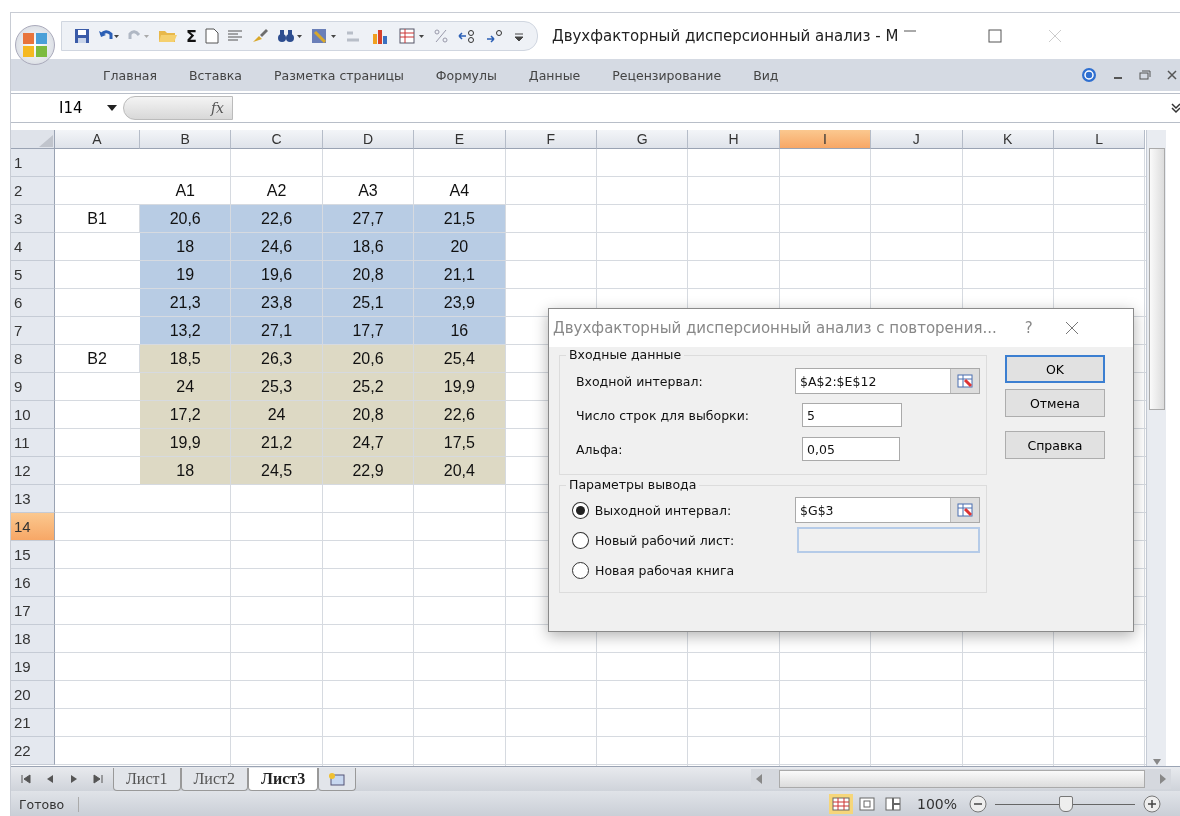  What do you see at coordinates (466, 75) in the screenshot?
I see `ribbon-tab: Формулы` at bounding box center [466, 75].